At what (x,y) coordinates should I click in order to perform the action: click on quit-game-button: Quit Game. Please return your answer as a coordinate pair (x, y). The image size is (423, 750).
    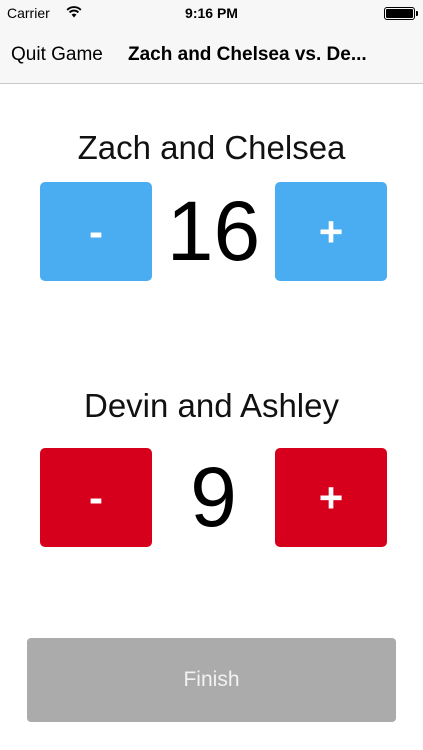
    Looking at the image, I should click on (57, 55).